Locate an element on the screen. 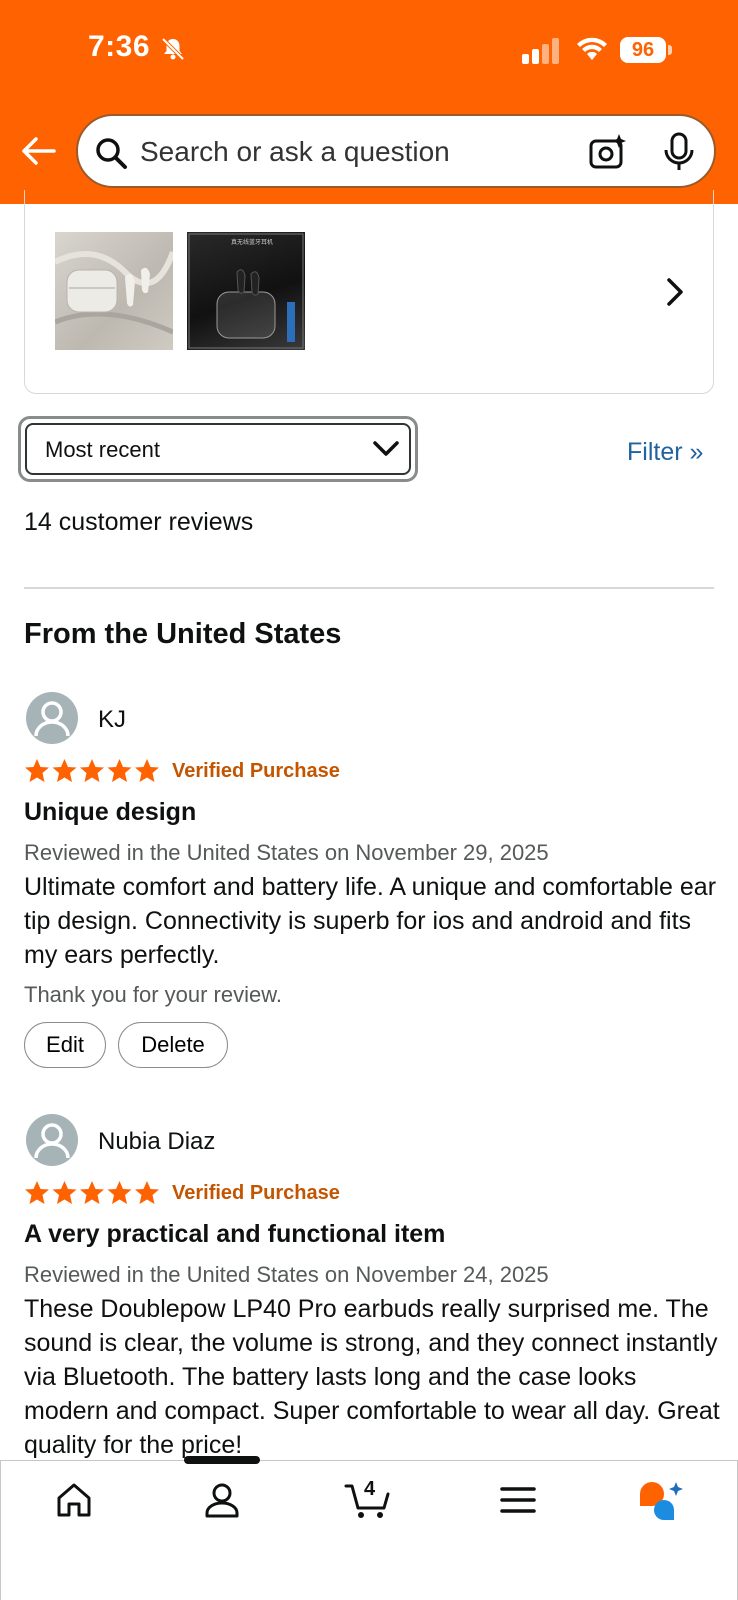  review-title: Unique design is located at coordinates (110, 812).